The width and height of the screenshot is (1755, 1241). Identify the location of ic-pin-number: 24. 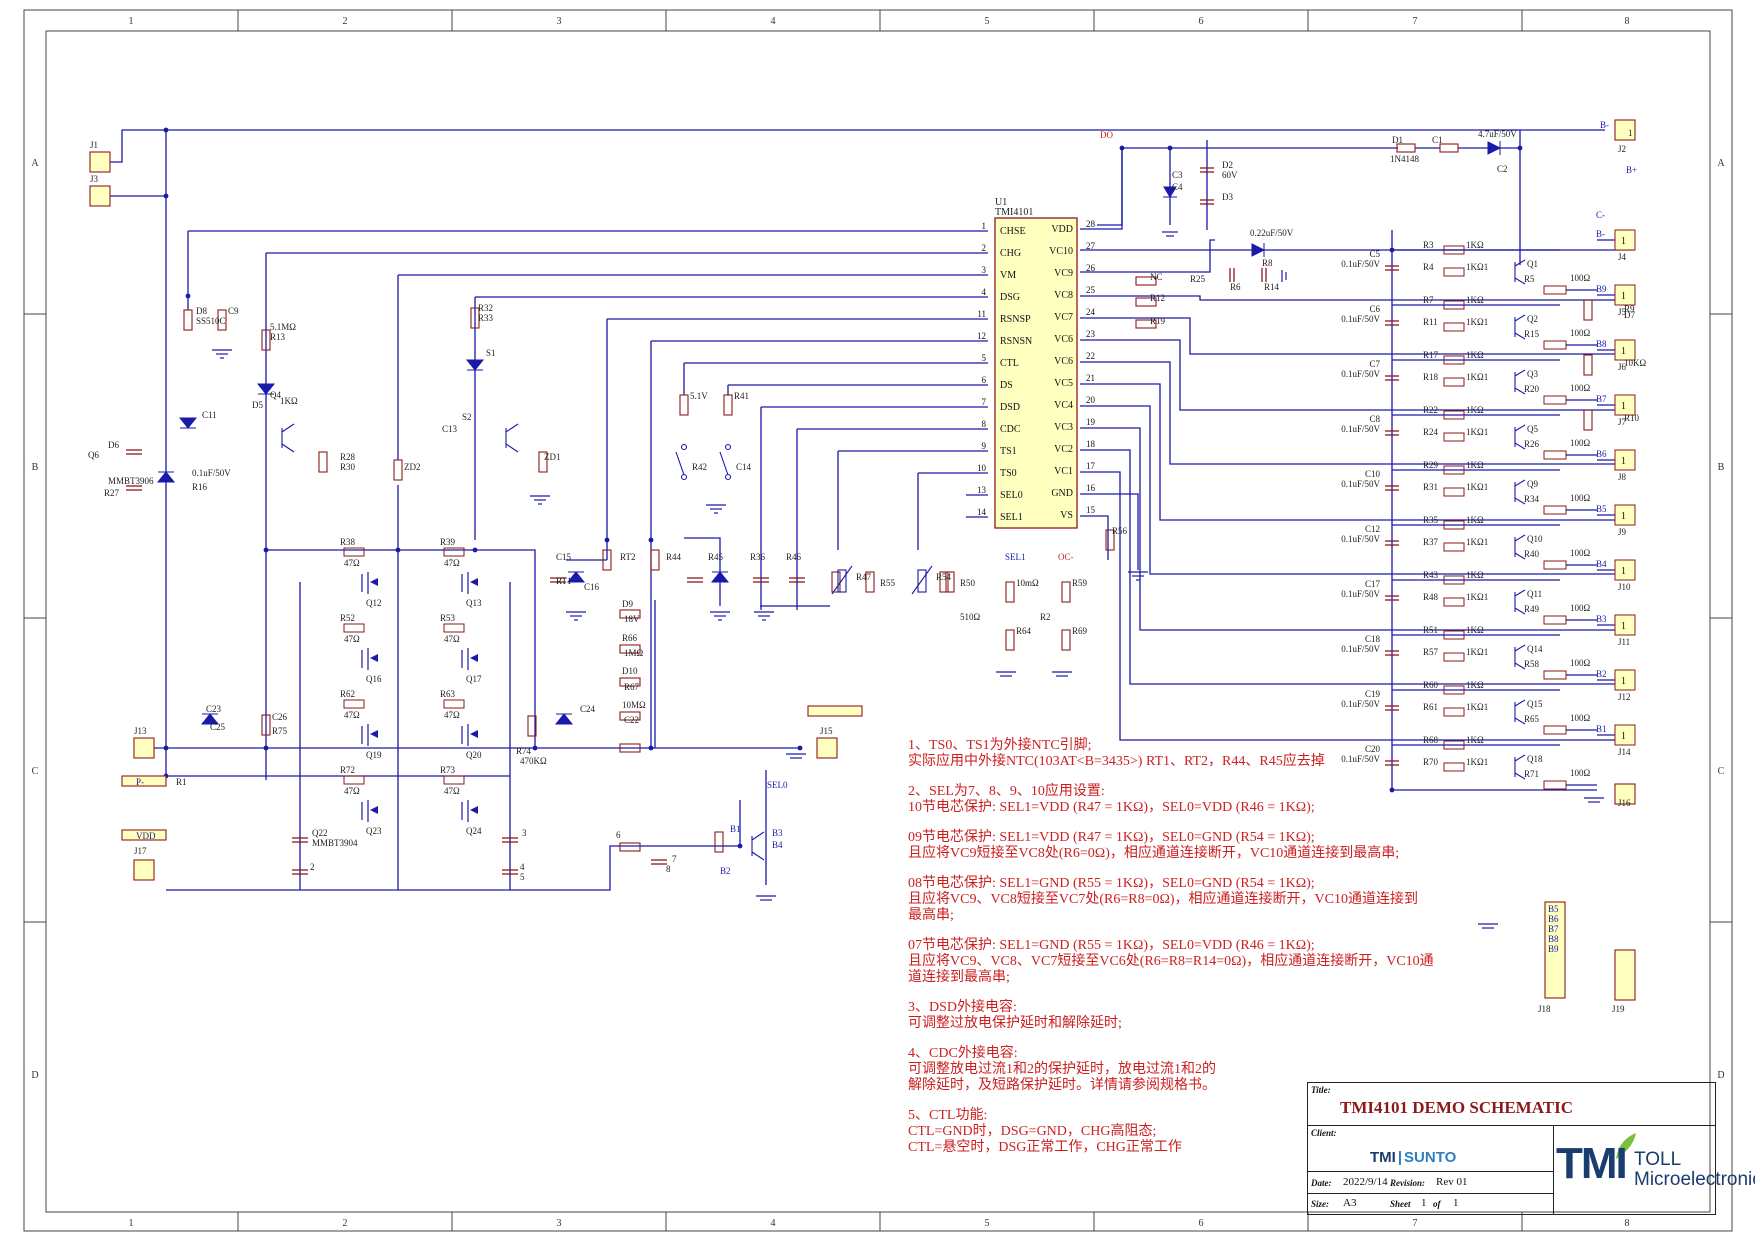
(1091, 312).